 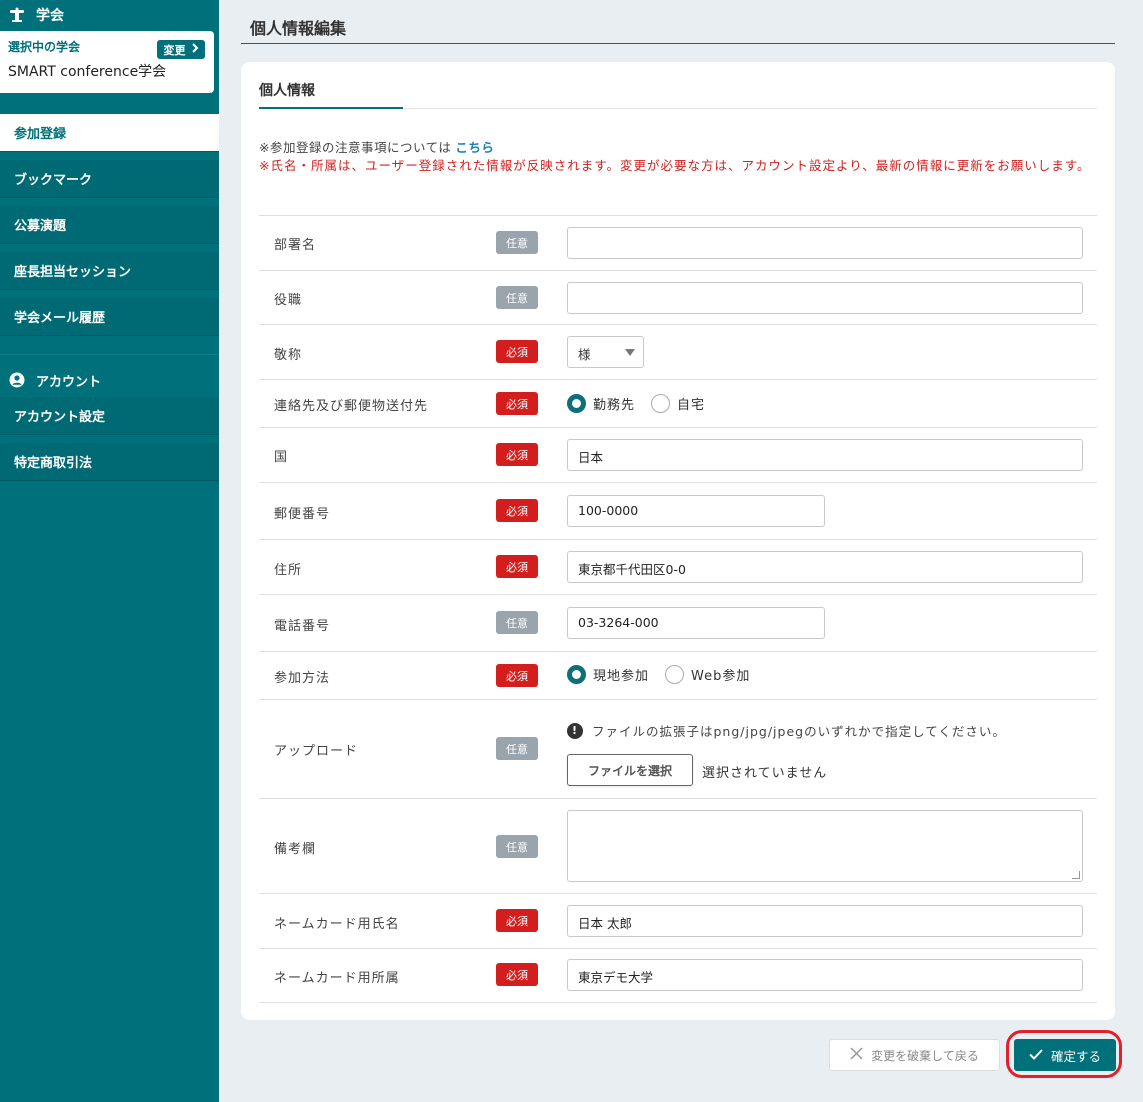 What do you see at coordinates (799, 731) in the screenshot?
I see `upload-hint-text: ファイルの拡張子はpng/jpg/jpegのいずれかで指定してください。` at bounding box center [799, 731].